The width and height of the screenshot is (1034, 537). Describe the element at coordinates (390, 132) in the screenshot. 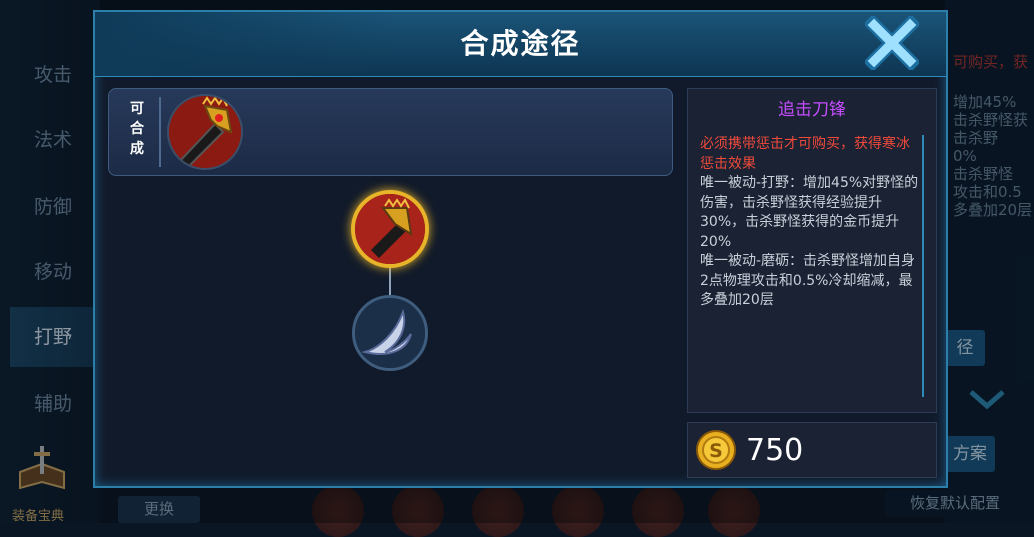

I see `combinable-items-row: 可 合 成` at that location.